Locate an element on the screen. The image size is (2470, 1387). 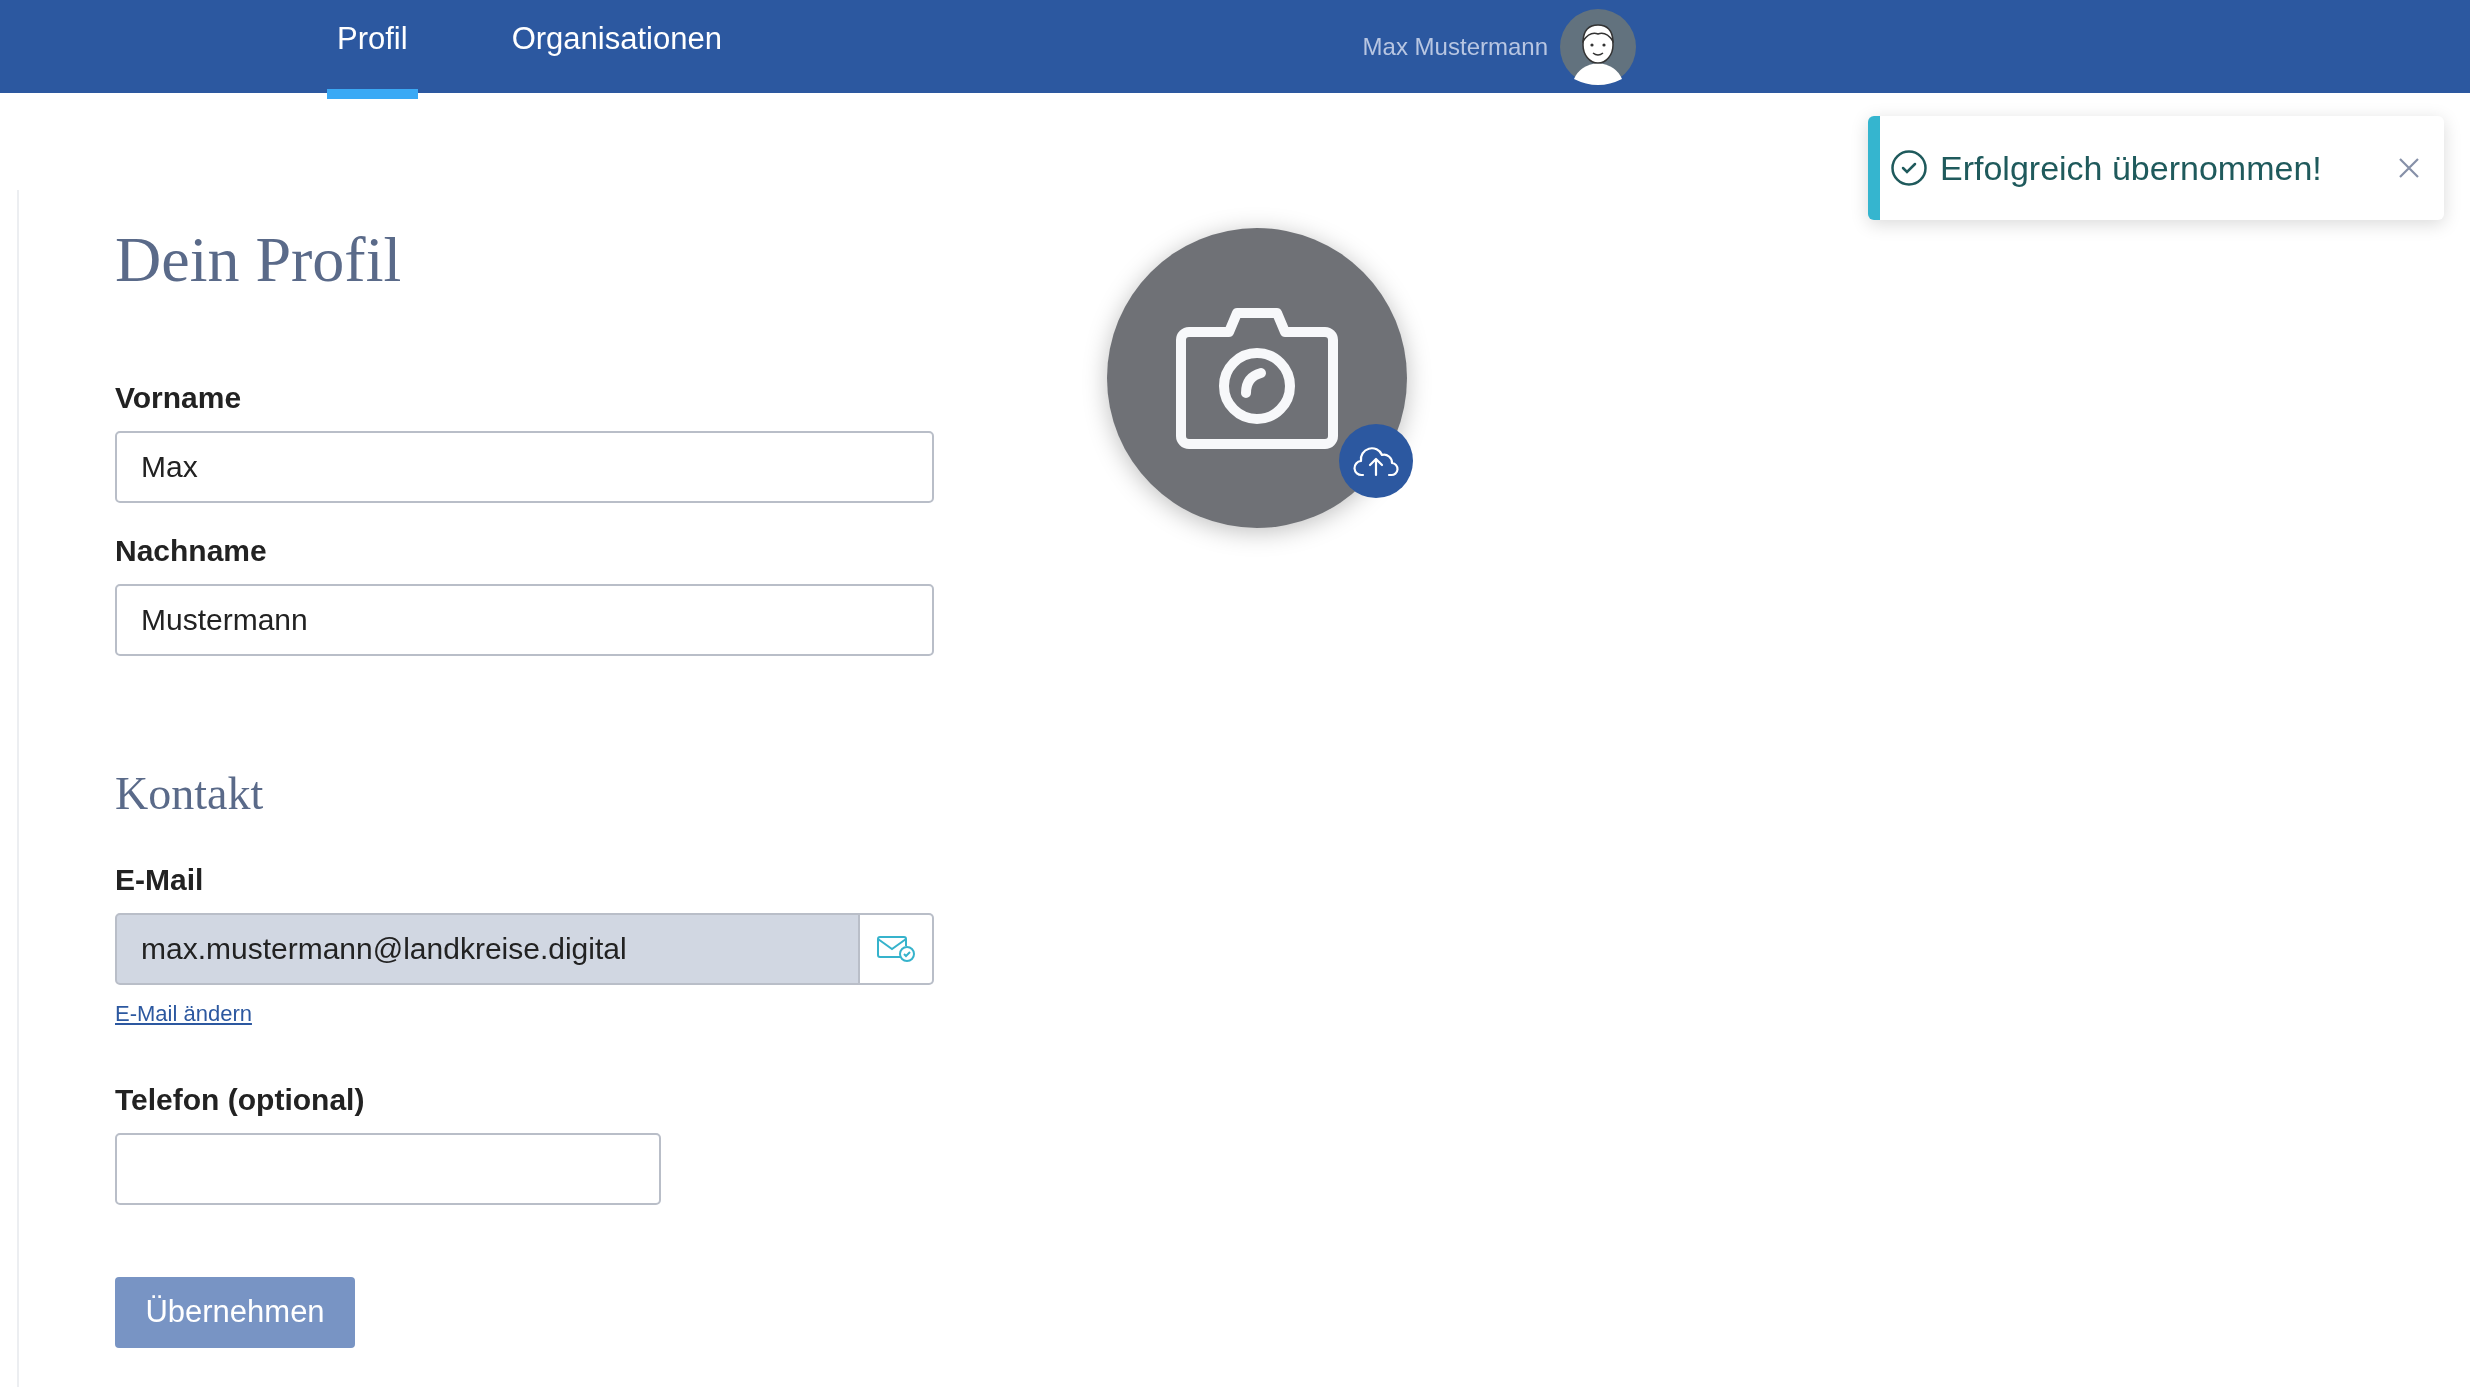
close-icon is located at coordinates (2409, 168).